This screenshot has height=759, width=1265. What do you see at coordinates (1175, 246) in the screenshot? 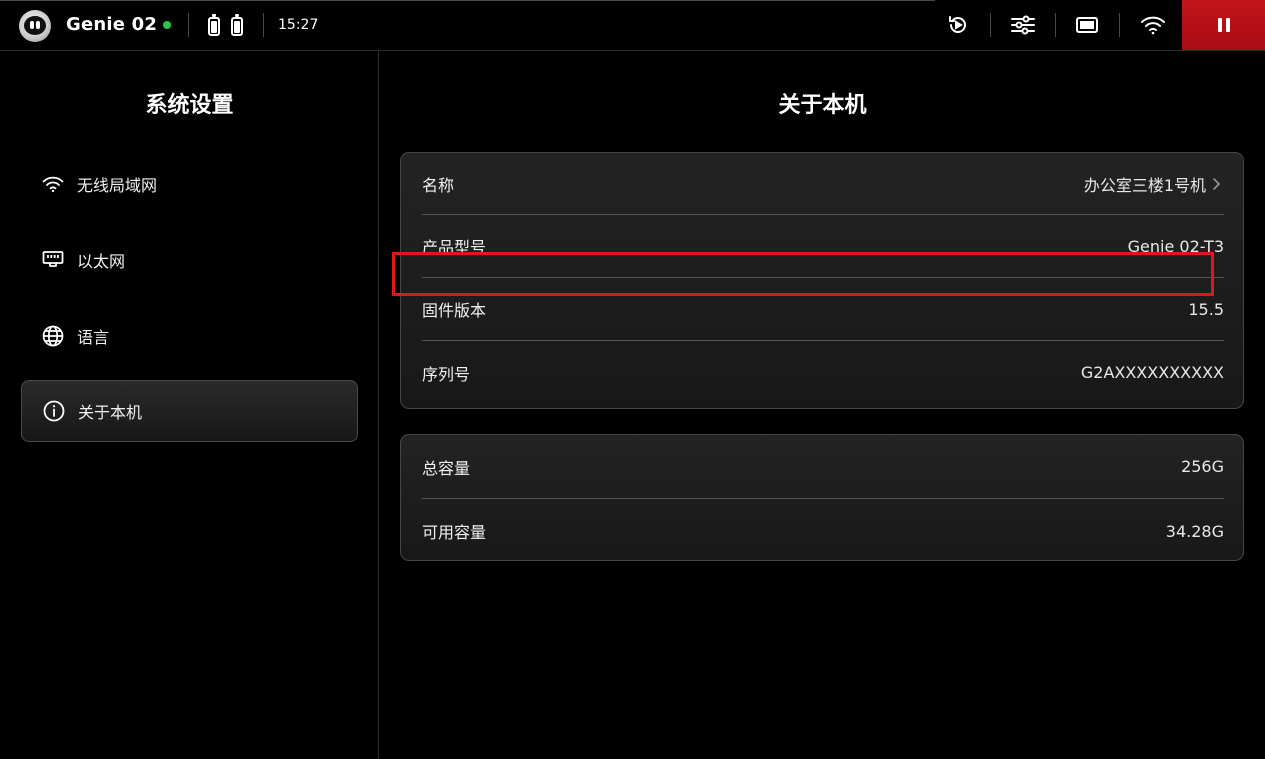
I see `row-value: Genie 02-T3` at bounding box center [1175, 246].